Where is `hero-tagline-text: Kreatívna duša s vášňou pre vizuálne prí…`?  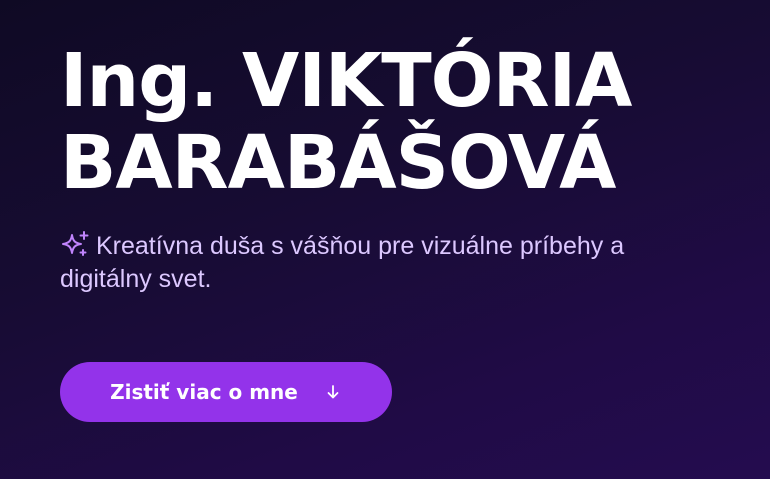 hero-tagline-text: Kreatívna duša s vášňou pre vizuálne prí… is located at coordinates (342, 262).